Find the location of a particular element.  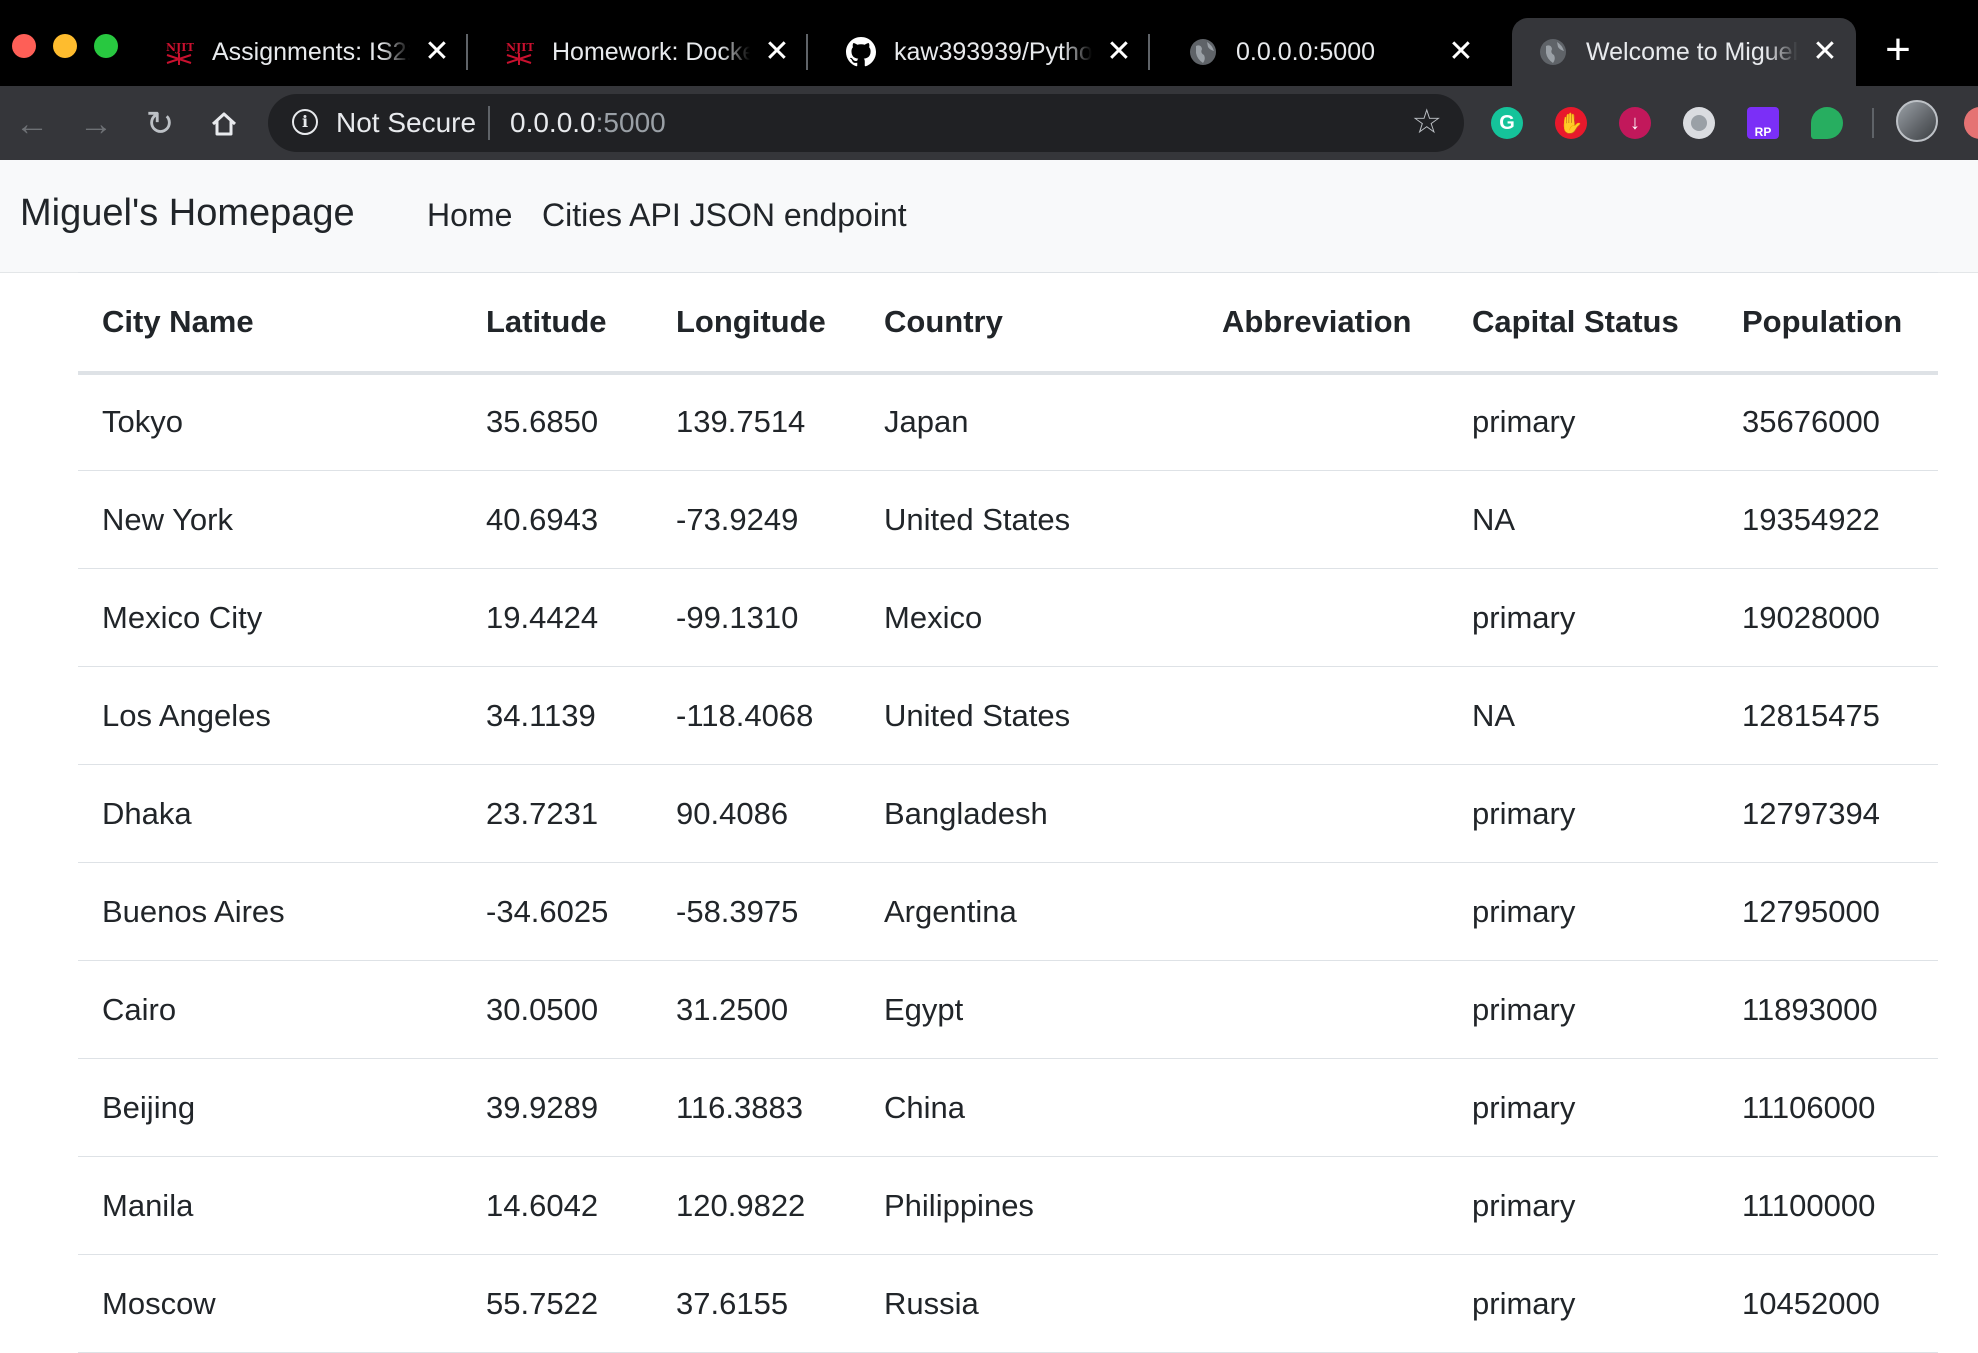

browser-tab-github: kaw393939/Python ✕ is located at coordinates (985, 52).